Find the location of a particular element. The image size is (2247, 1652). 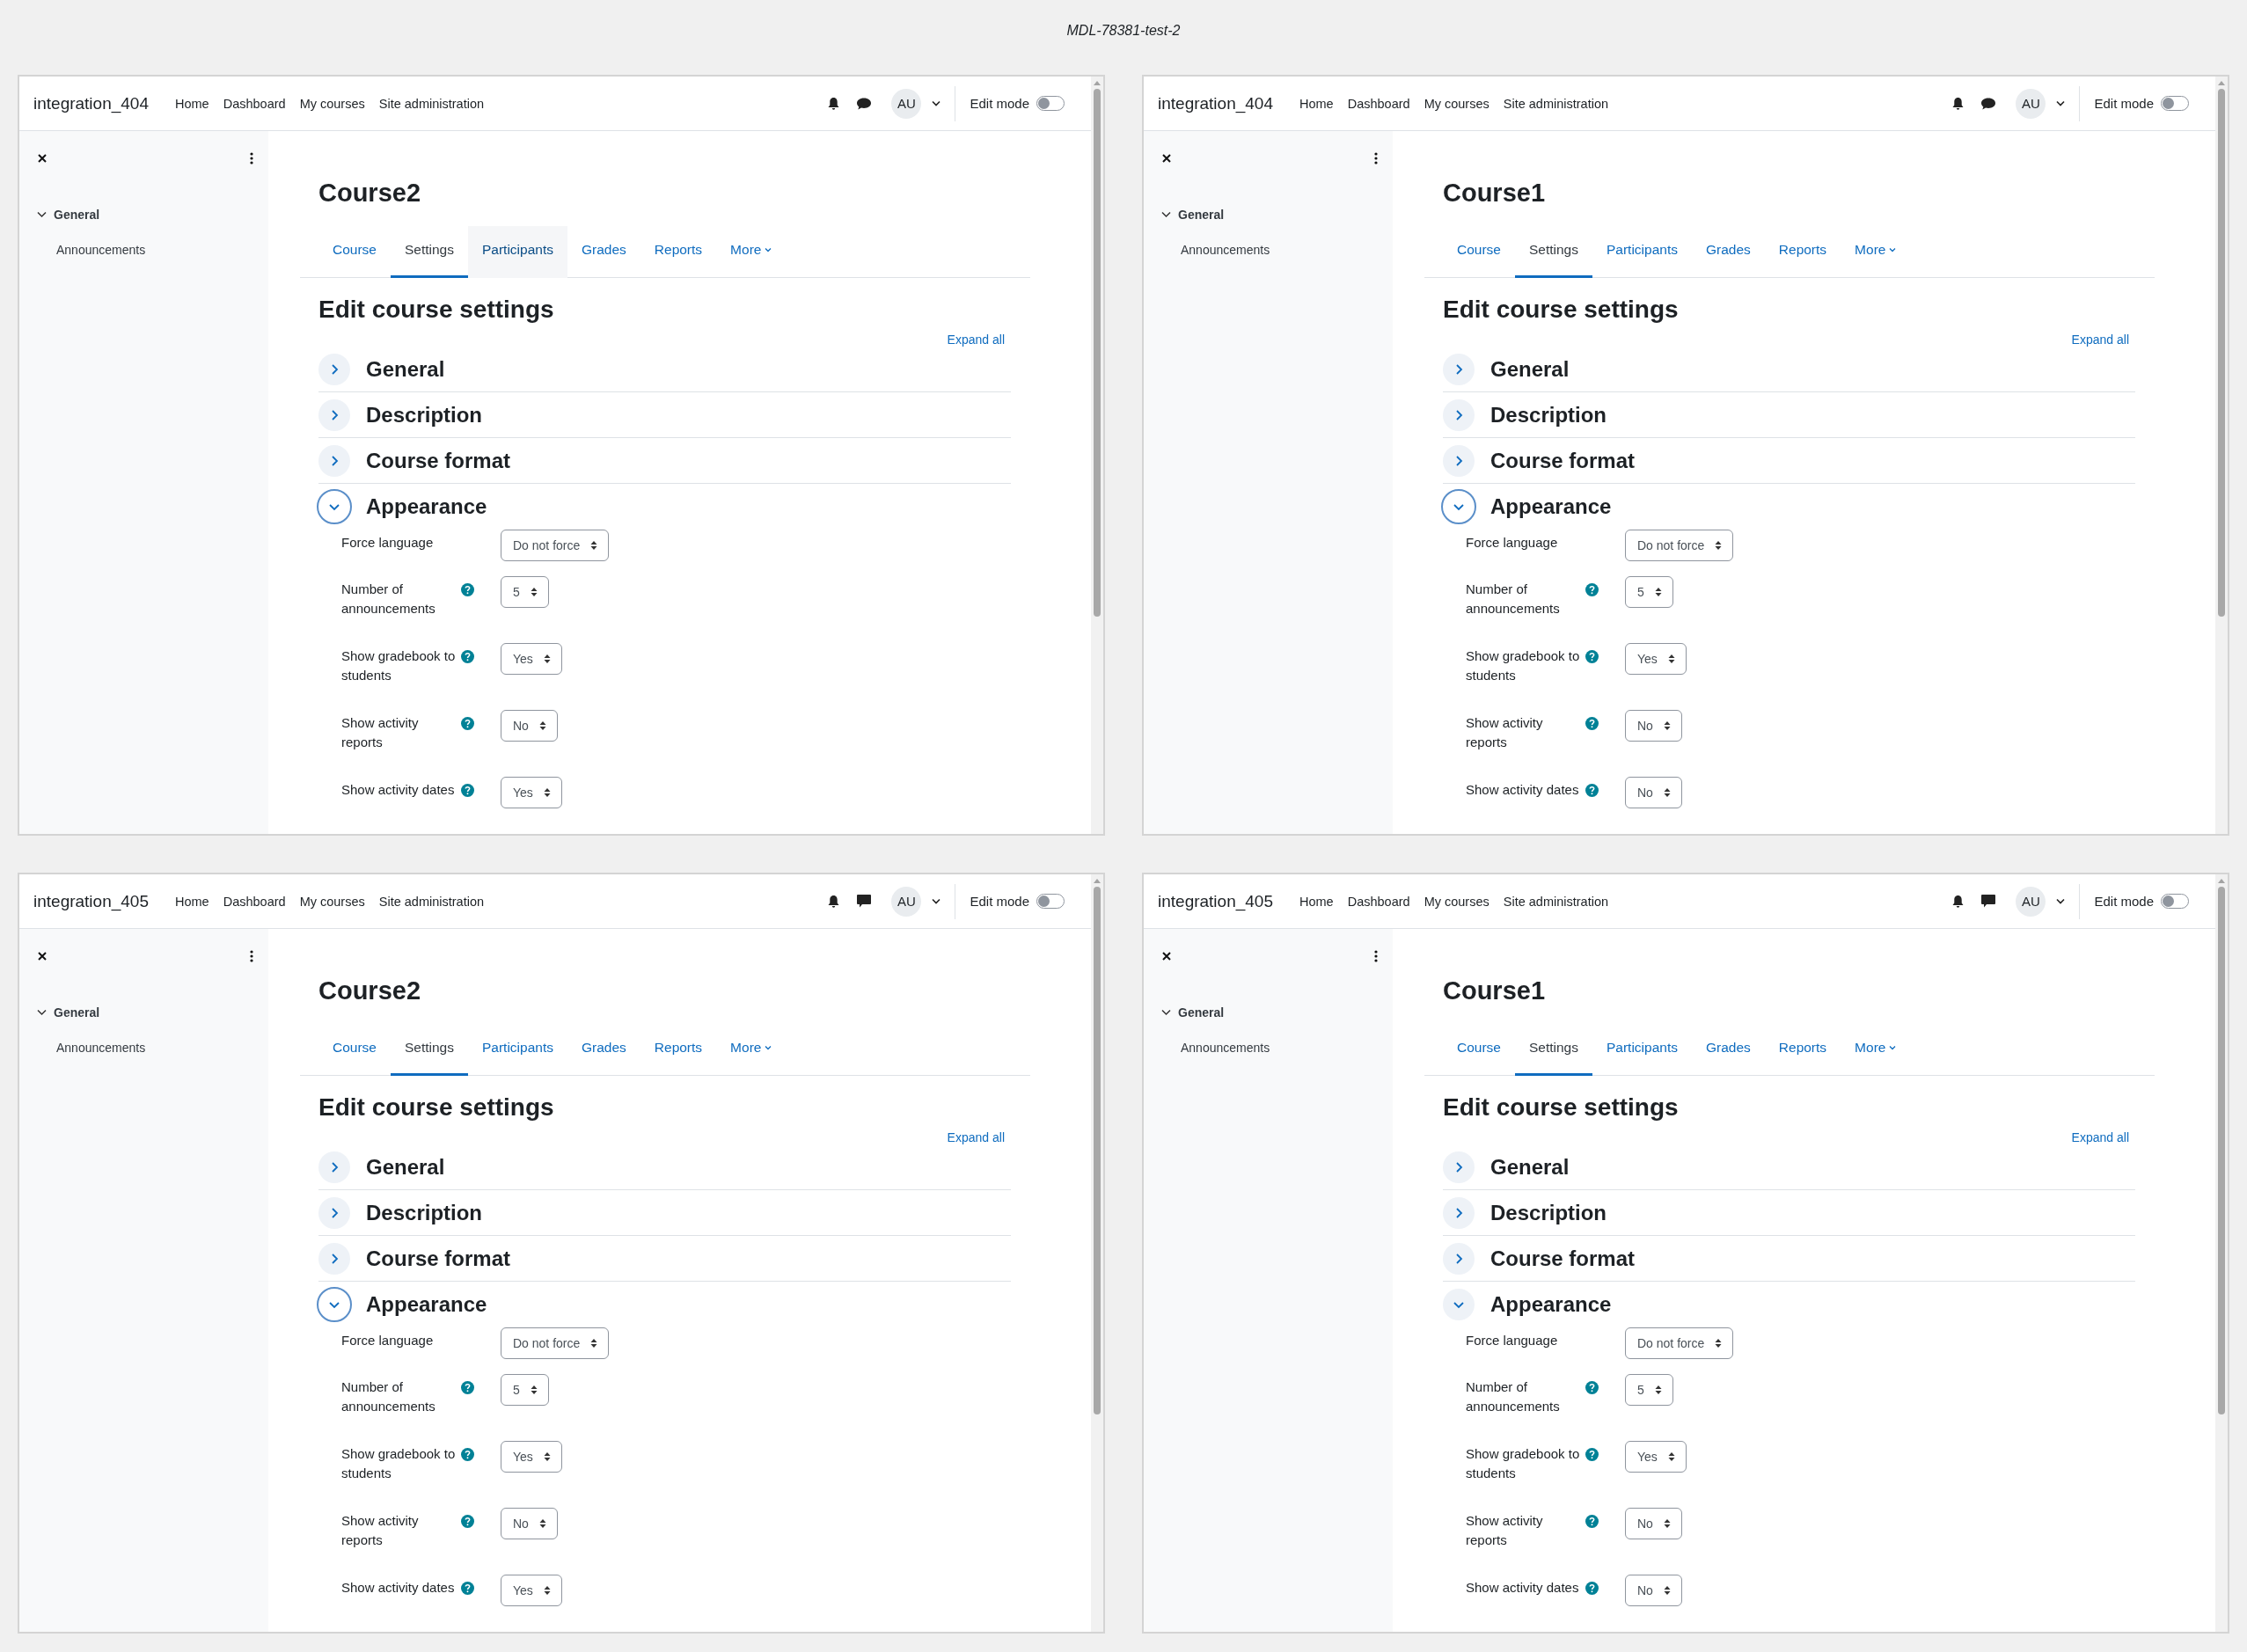

course-section-link: General is located at coordinates (77, 215).